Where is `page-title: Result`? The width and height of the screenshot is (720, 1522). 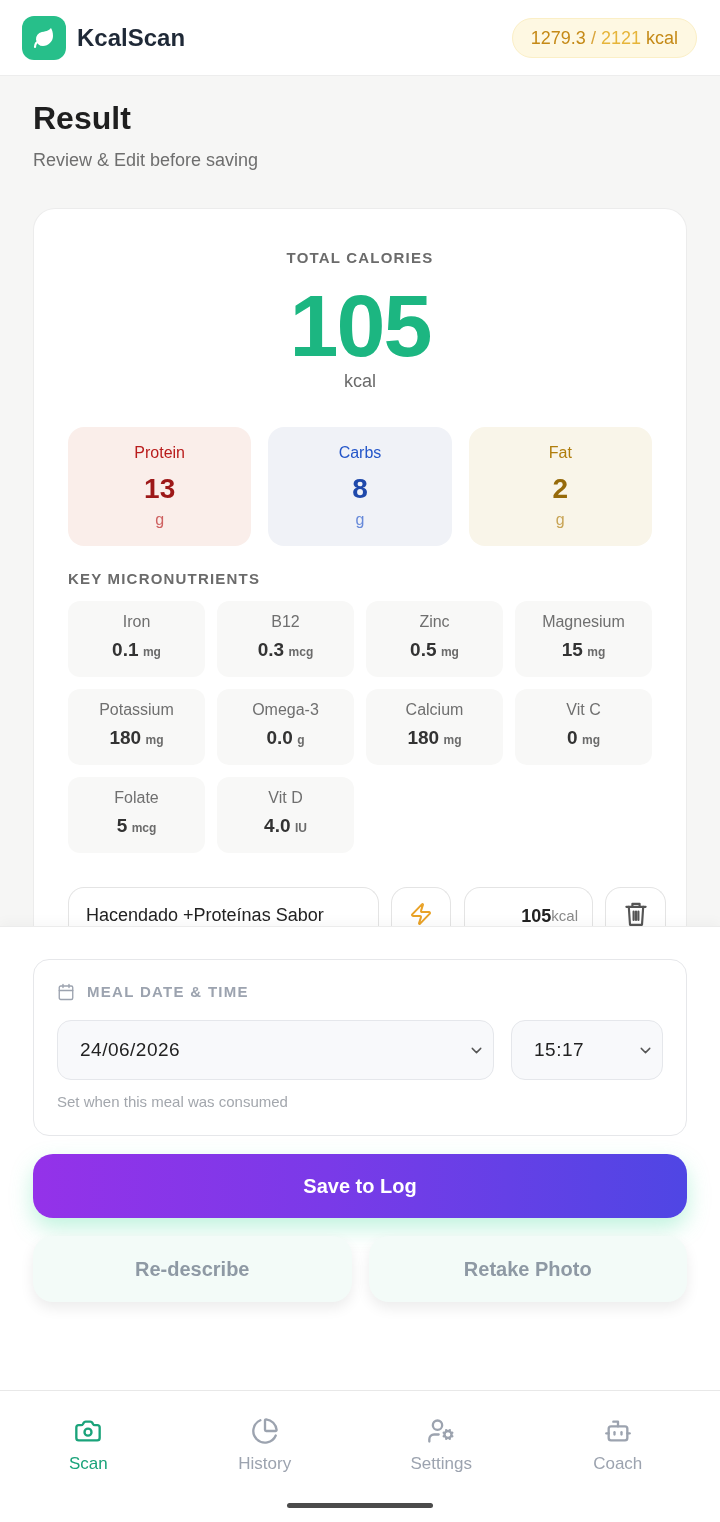 page-title: Result is located at coordinates (82, 118).